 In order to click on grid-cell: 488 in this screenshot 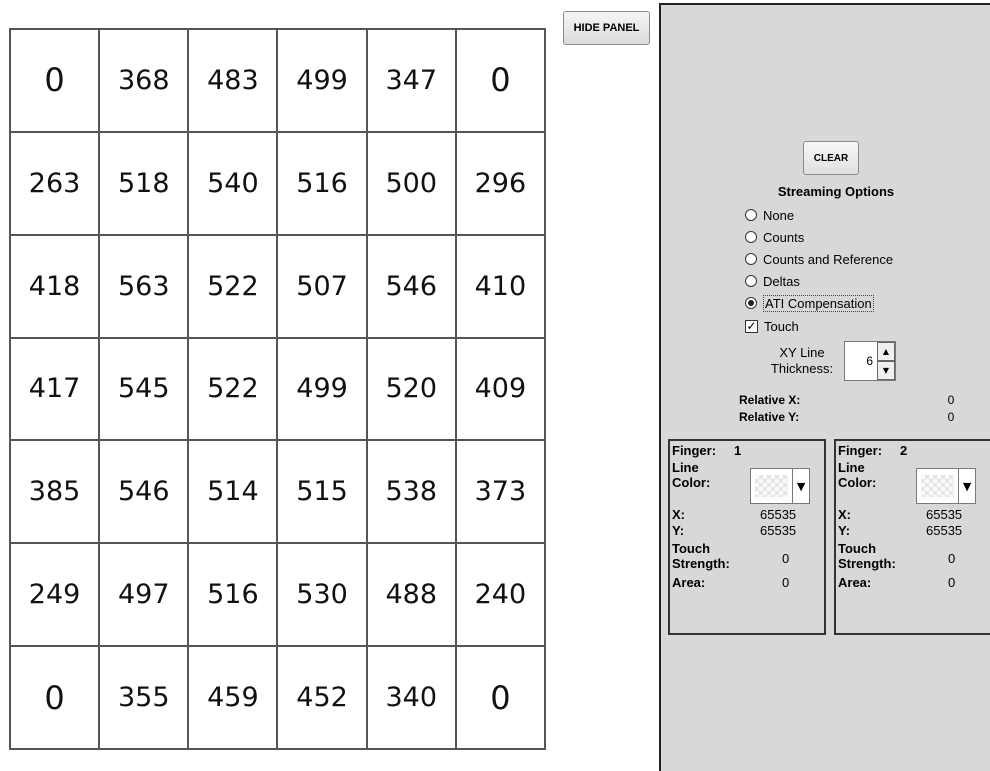, I will do `click(411, 595)`.